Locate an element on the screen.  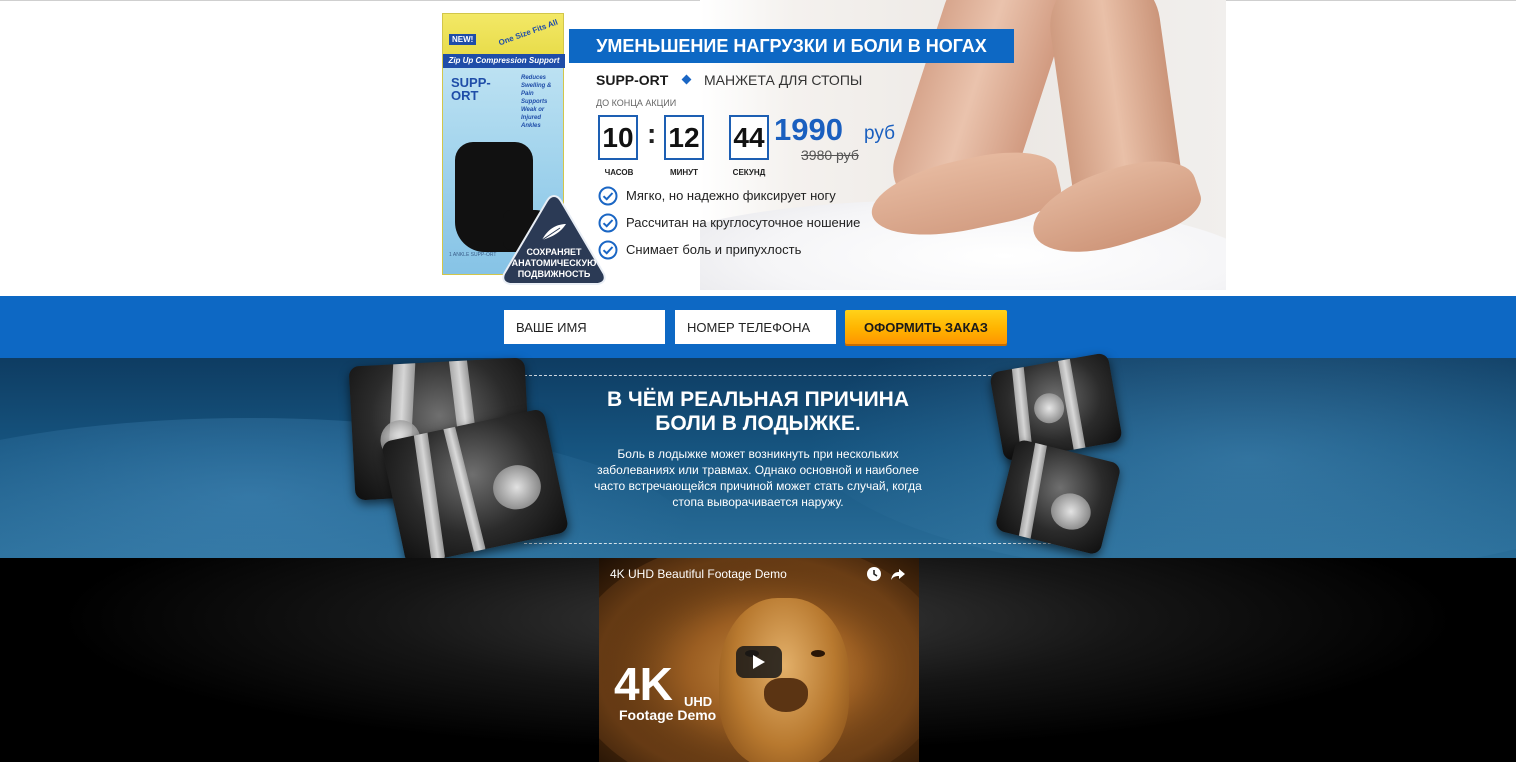
product-subtitle: МАНЖЕТА ДЛЯ СТОПЫ is located at coordinates (783, 80).